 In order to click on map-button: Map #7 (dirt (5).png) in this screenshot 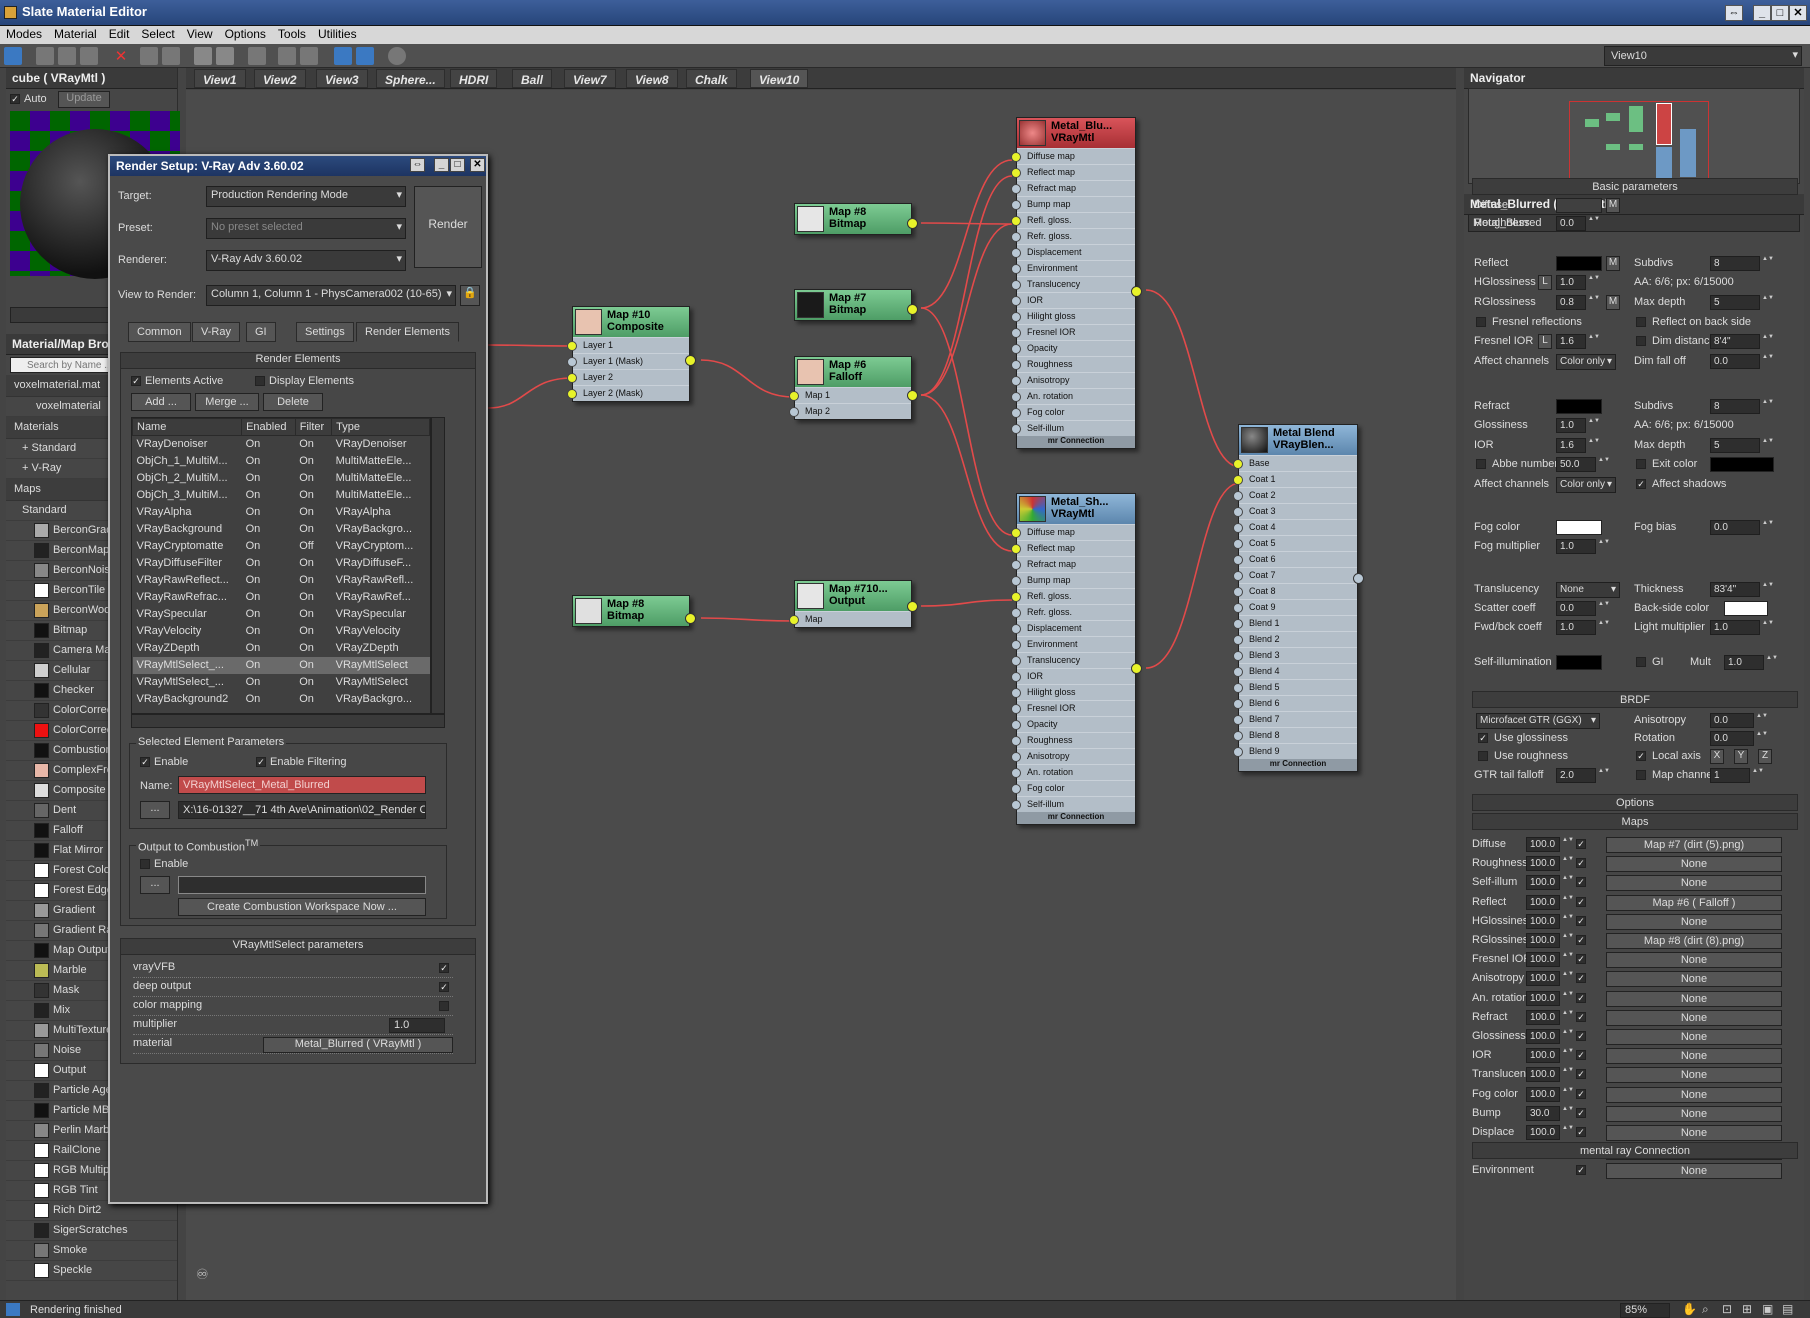, I will do `click(1694, 845)`.